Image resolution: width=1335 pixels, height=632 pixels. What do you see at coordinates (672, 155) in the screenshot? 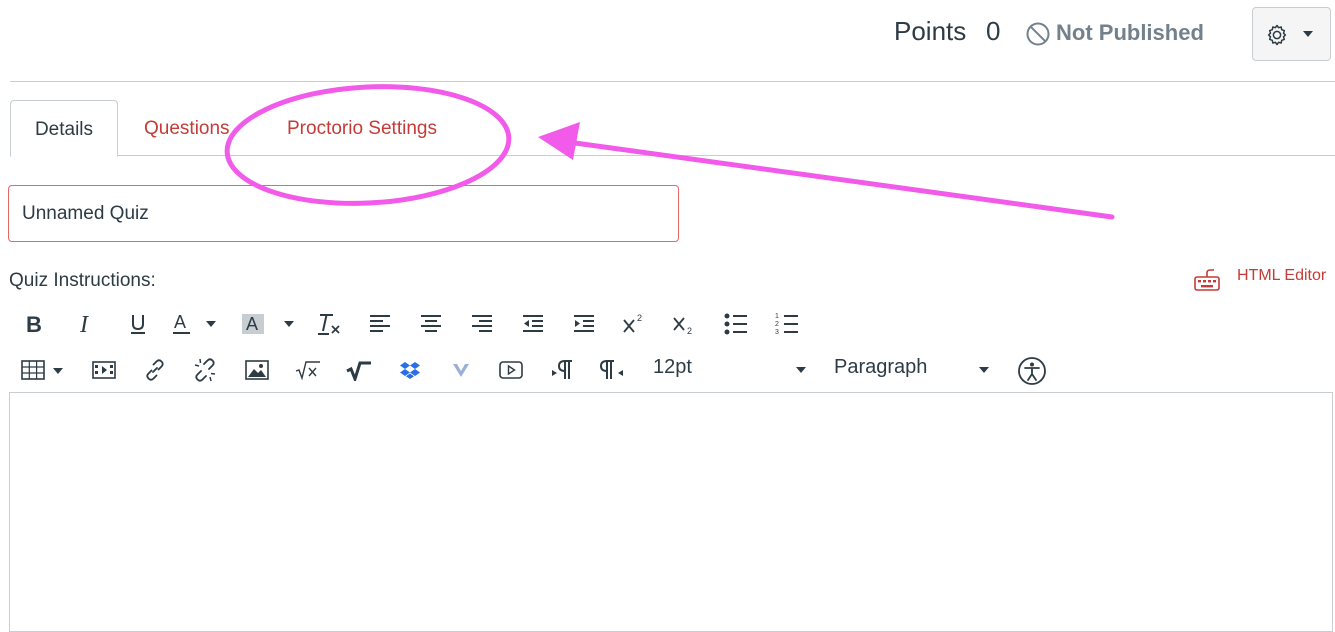
I see `tabs-divider` at bounding box center [672, 155].